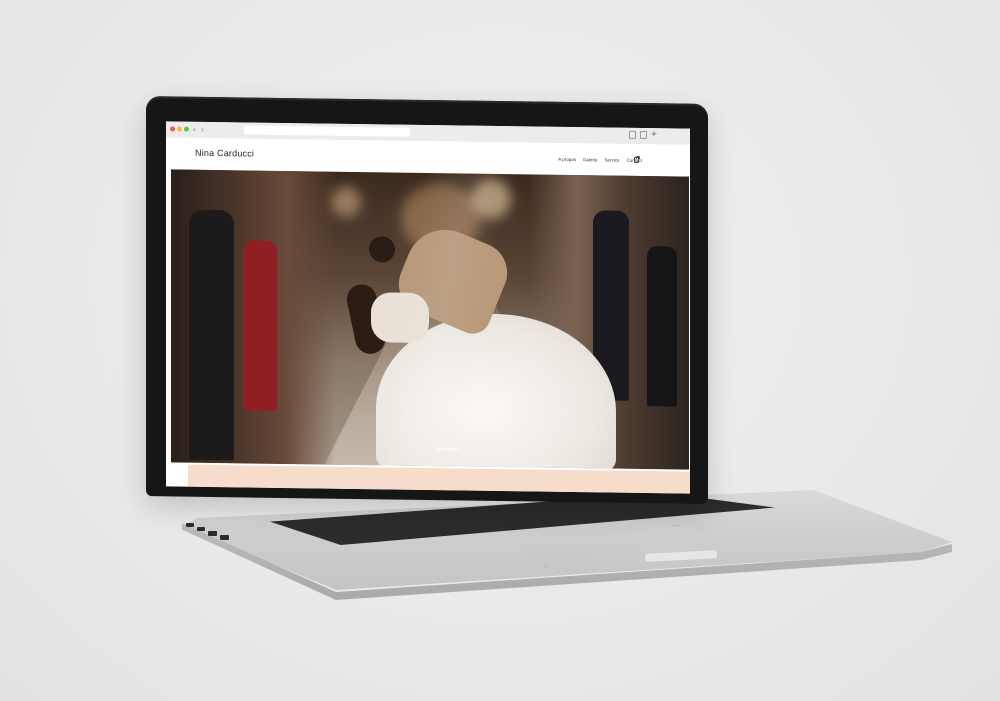 Image resolution: width=1000 pixels, height=701 pixels. Describe the element at coordinates (654, 135) in the screenshot. I see `new-tab-icon: +` at that location.